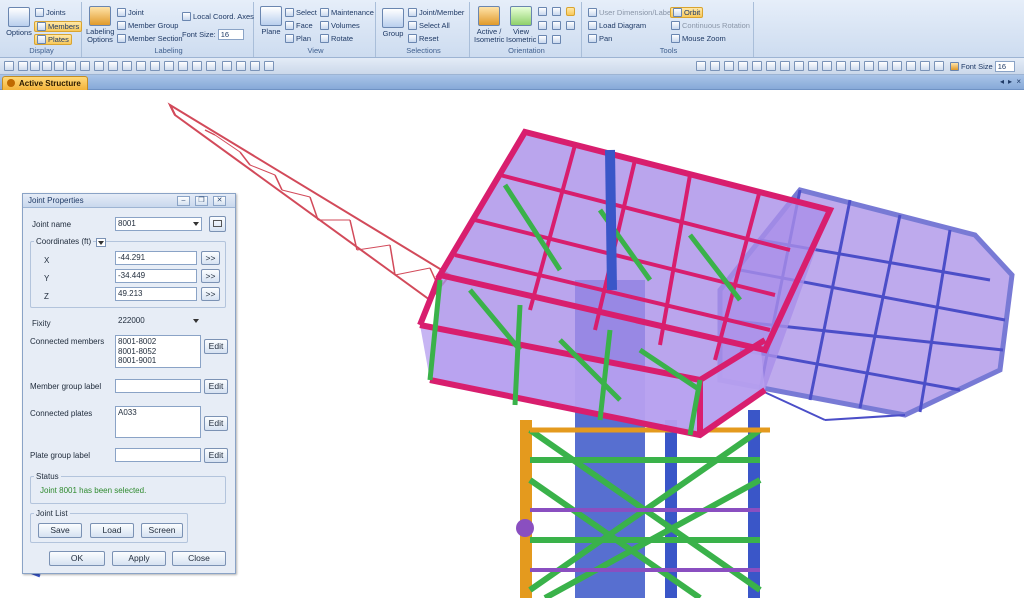 Image resolution: width=1024 pixels, height=600 pixels. Describe the element at coordinates (617, 25) in the screenshot. I see `load-diagram-button: Load Diagram` at that location.